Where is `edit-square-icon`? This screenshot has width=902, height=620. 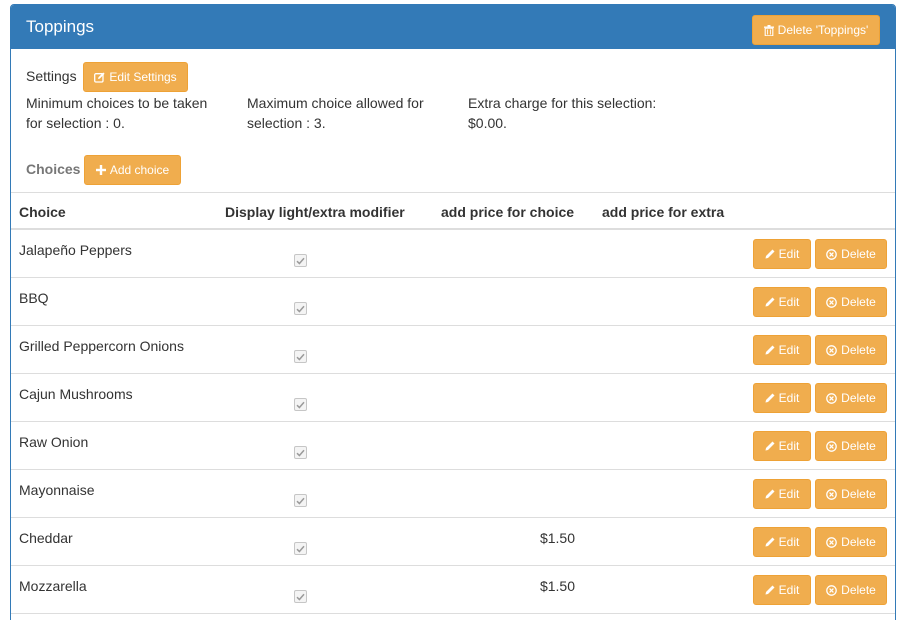
edit-square-icon is located at coordinates (99, 77).